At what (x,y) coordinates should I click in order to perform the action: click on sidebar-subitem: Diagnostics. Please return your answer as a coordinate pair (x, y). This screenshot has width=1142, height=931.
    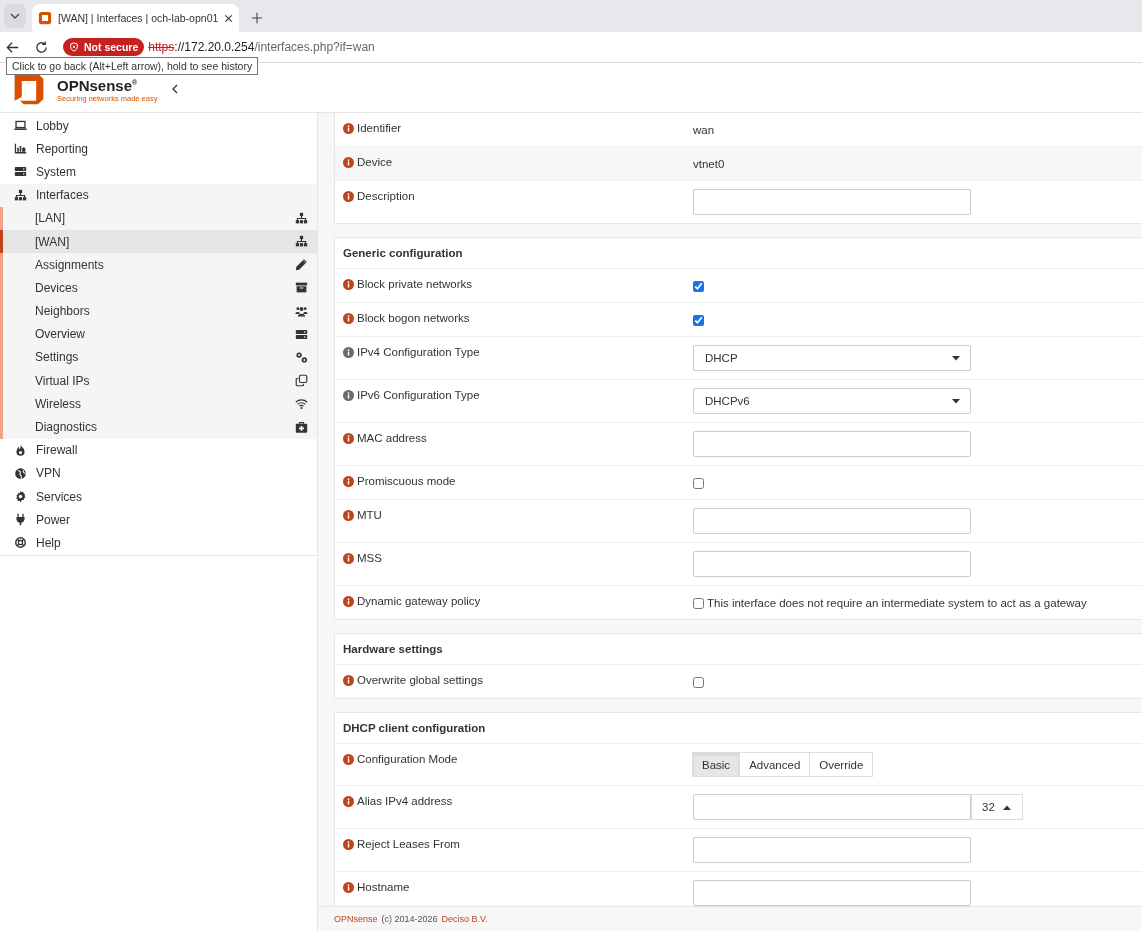
    Looking at the image, I should click on (160, 427).